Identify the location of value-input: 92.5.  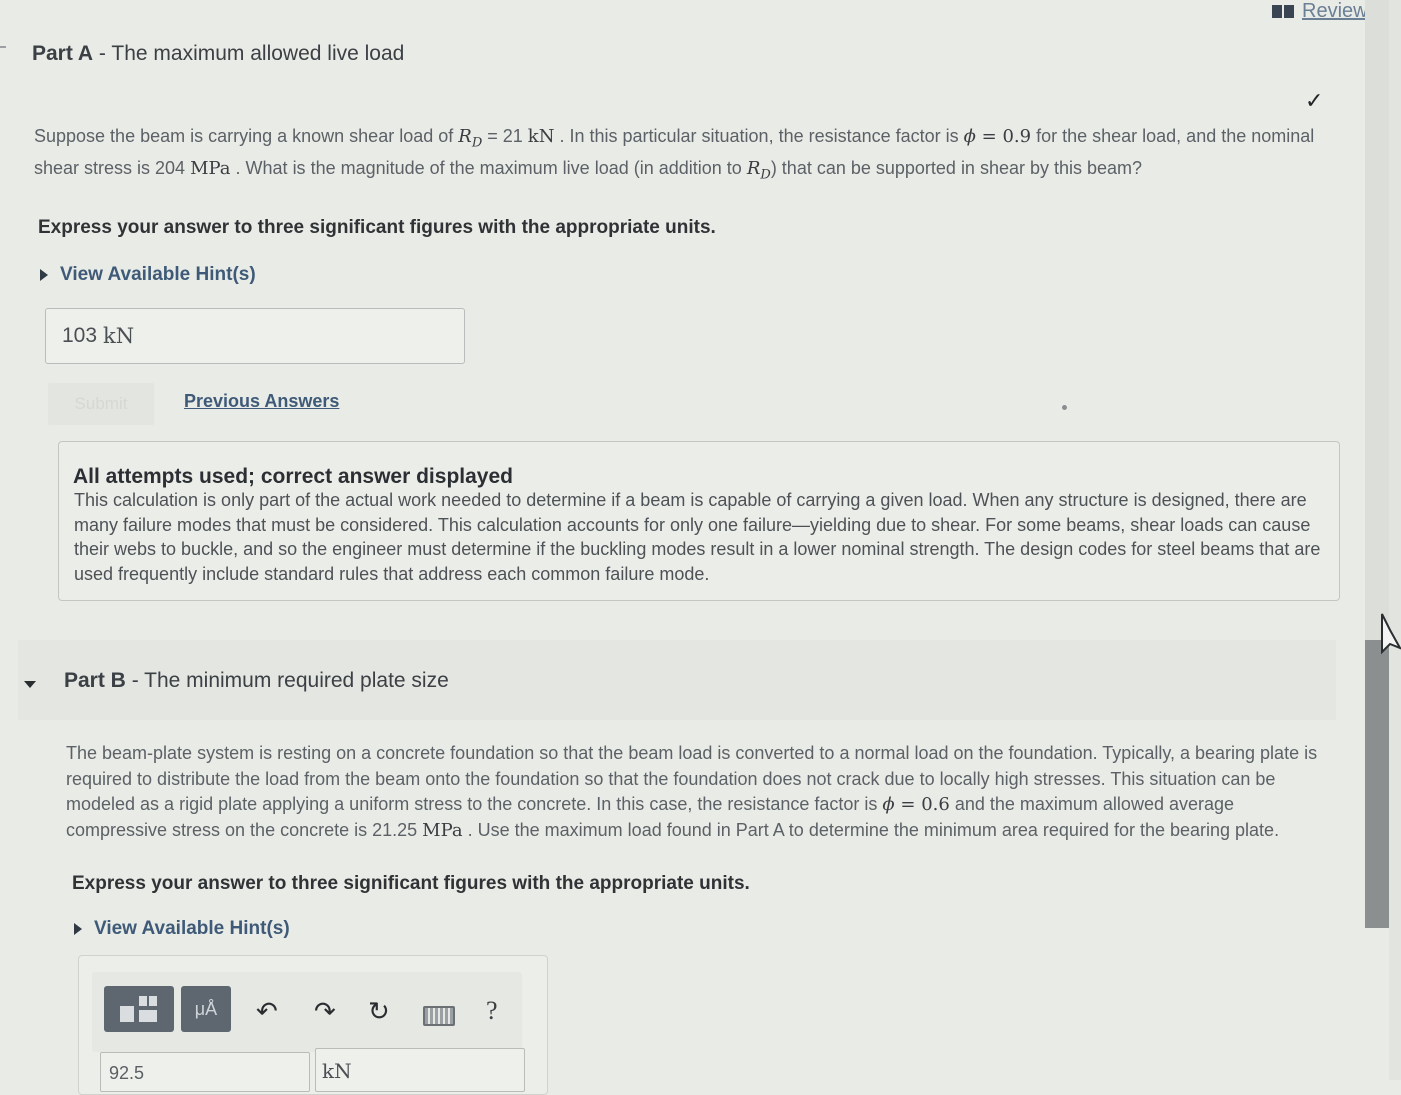
(205, 1072).